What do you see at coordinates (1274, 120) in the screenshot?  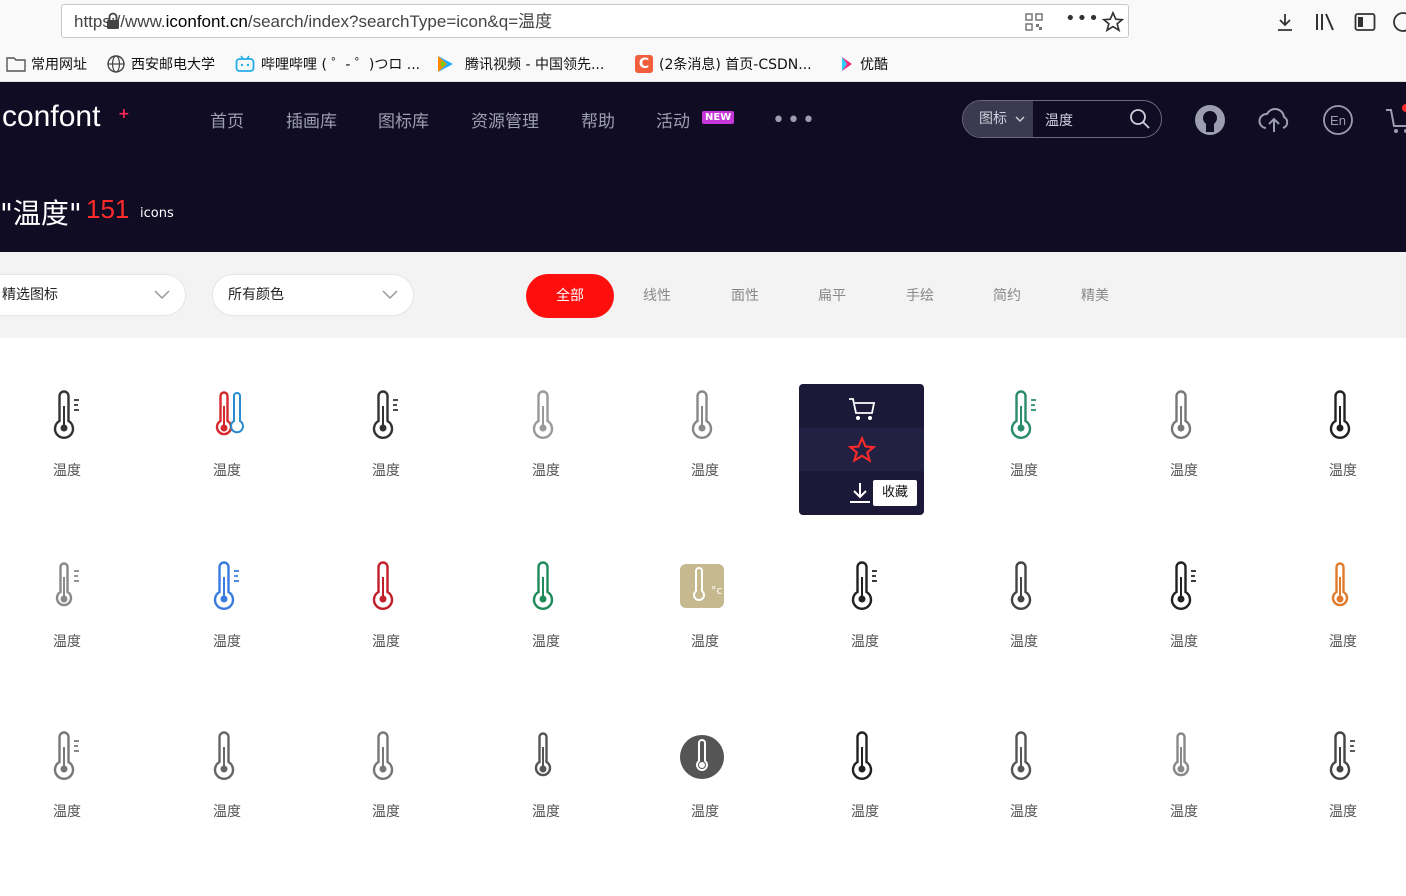 I see `cloud-upload-icon` at bounding box center [1274, 120].